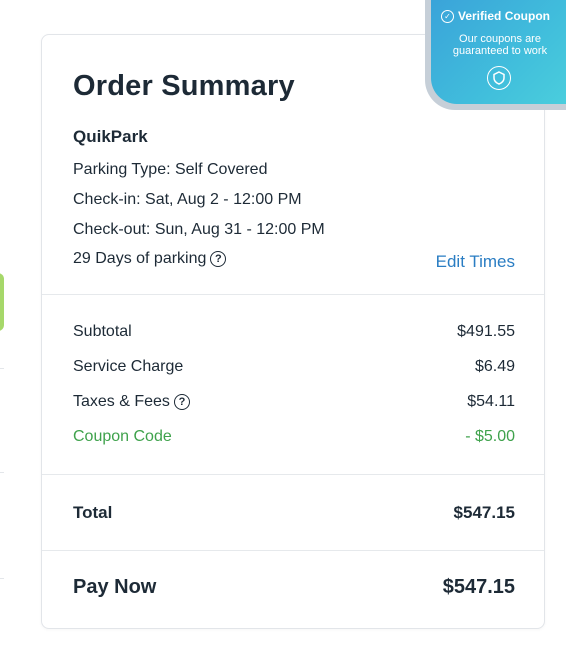  I want to click on taxes-fees-label: Taxes & Fees?, so click(131, 402).